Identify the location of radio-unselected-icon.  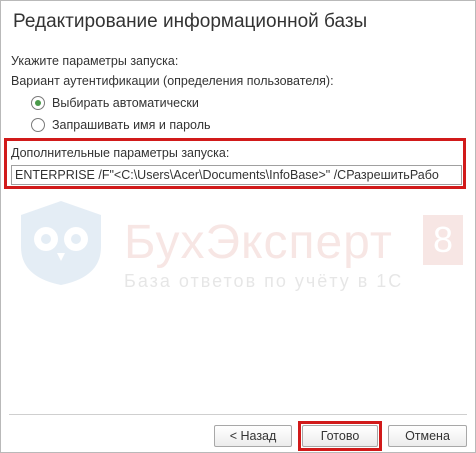
(38, 125).